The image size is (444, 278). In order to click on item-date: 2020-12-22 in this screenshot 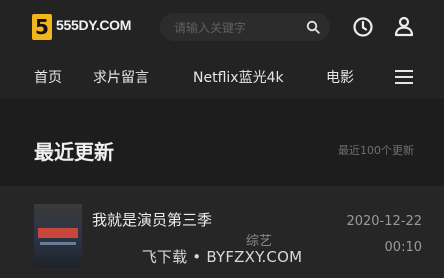, I will do `click(384, 221)`.